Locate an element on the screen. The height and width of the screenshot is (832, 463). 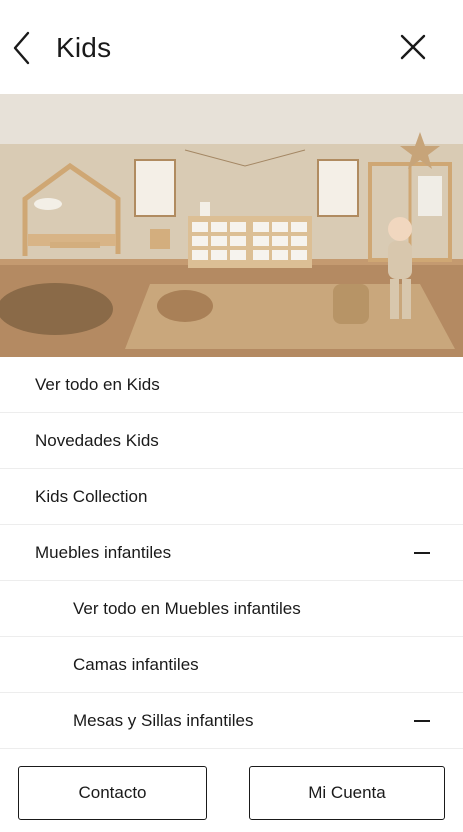
back-button is located at coordinates (23, 48).